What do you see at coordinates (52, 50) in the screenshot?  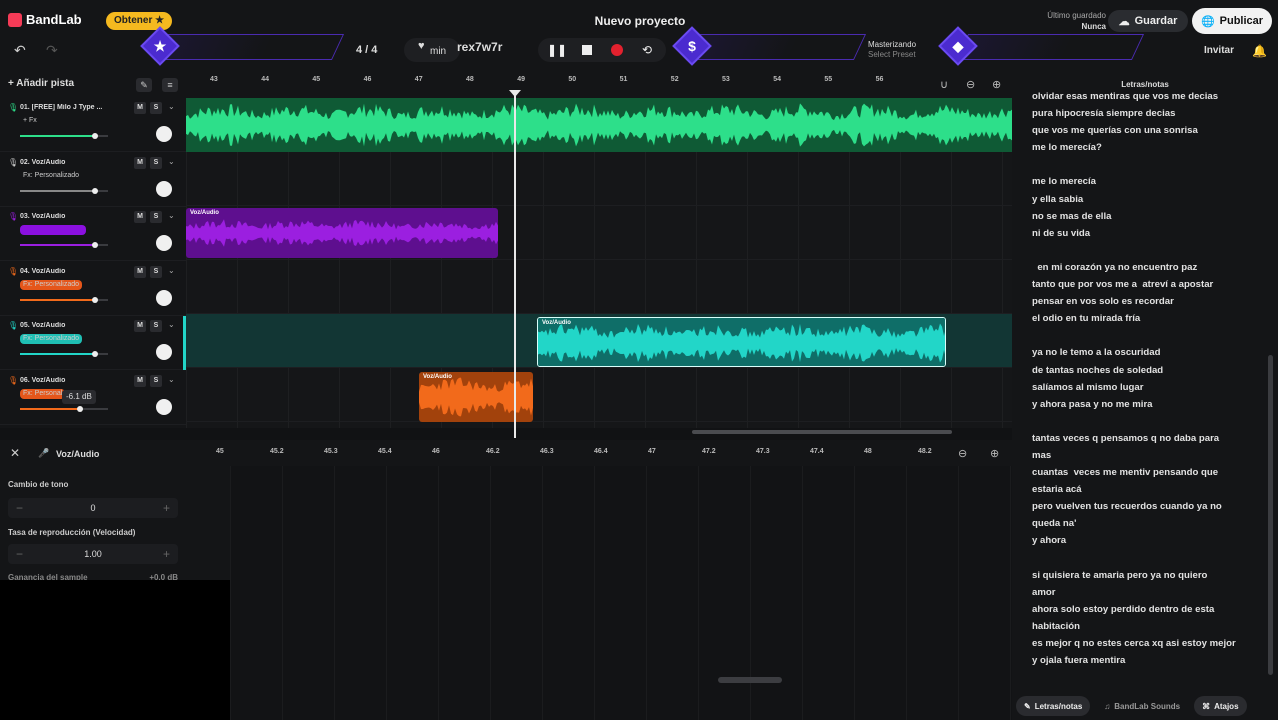 I see `redo-icon: ↷` at bounding box center [52, 50].